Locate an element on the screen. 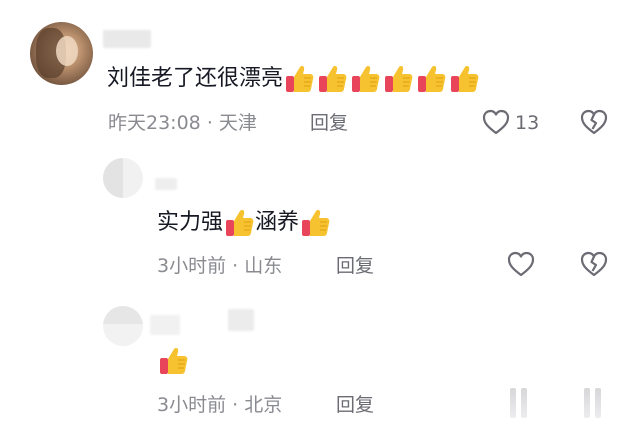 This screenshot has width=640, height=431. comment-location: 山东 is located at coordinates (263, 266).